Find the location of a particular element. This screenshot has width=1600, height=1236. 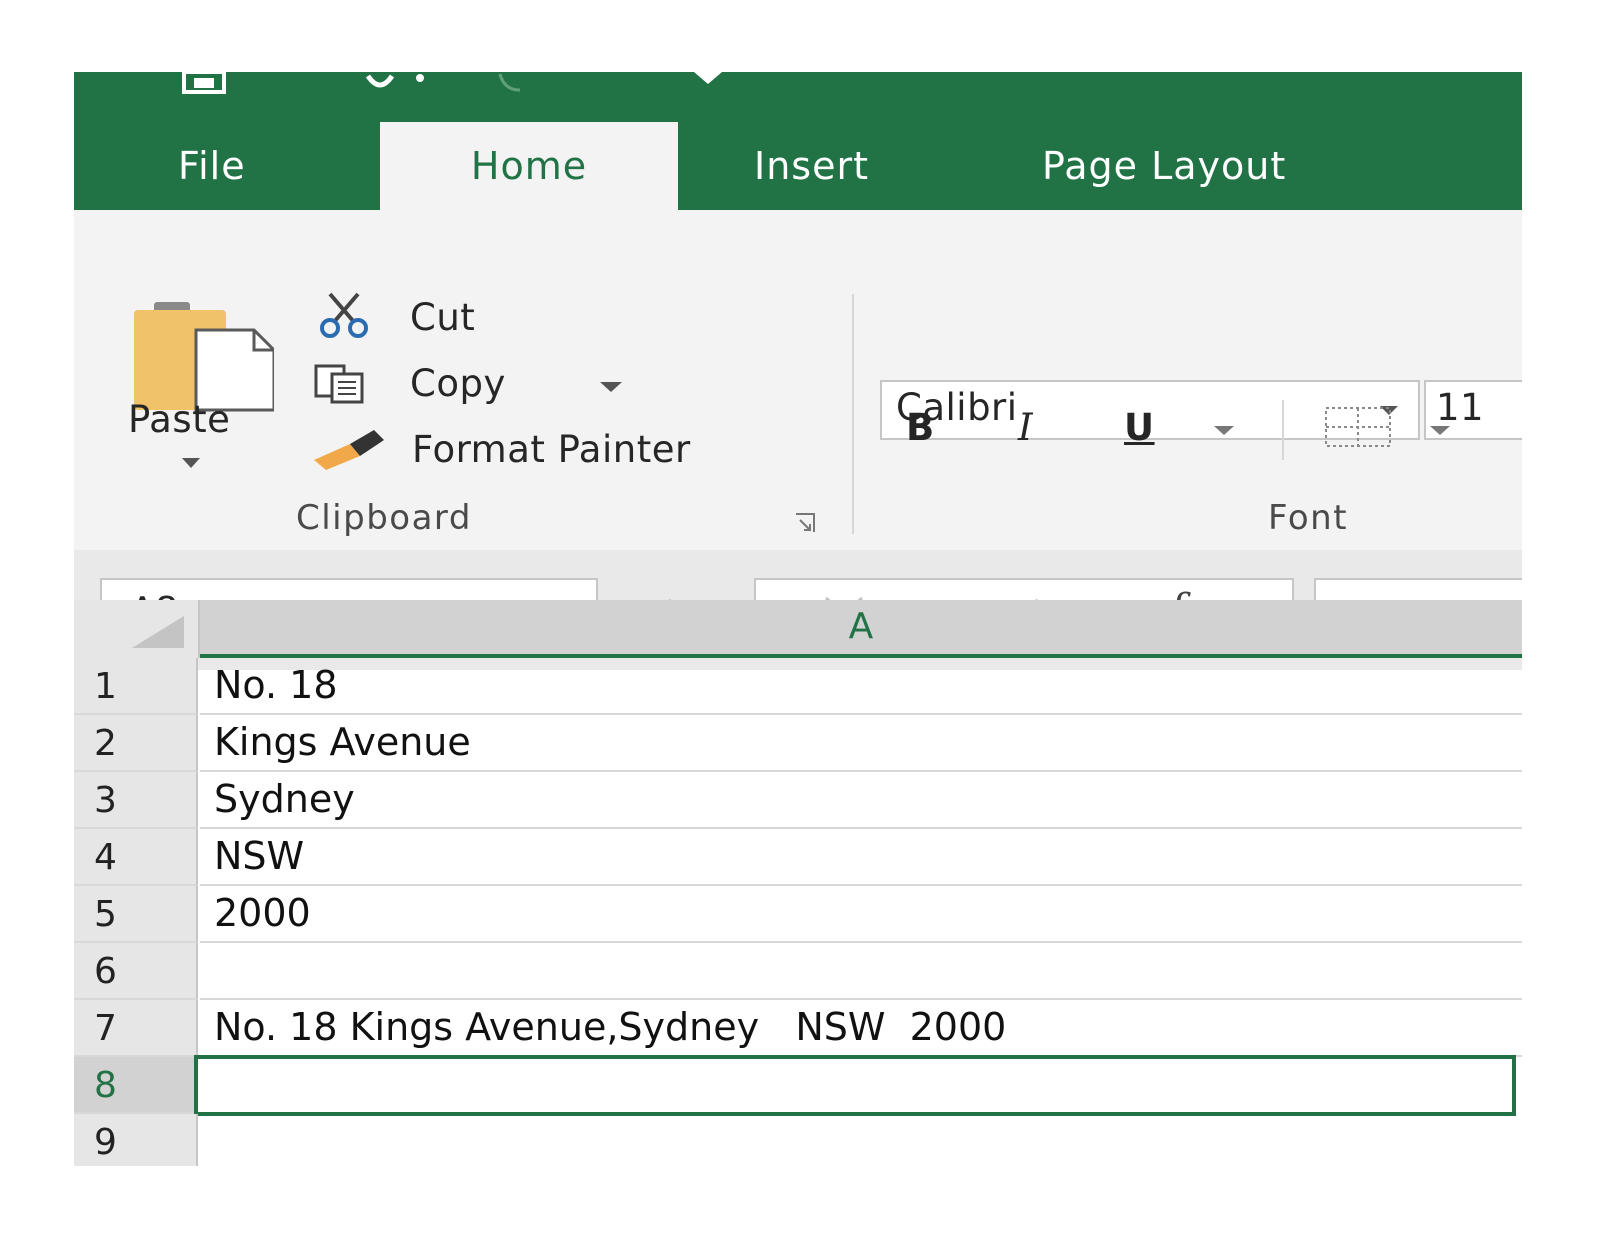

cut-button: Cut is located at coordinates (442, 317).